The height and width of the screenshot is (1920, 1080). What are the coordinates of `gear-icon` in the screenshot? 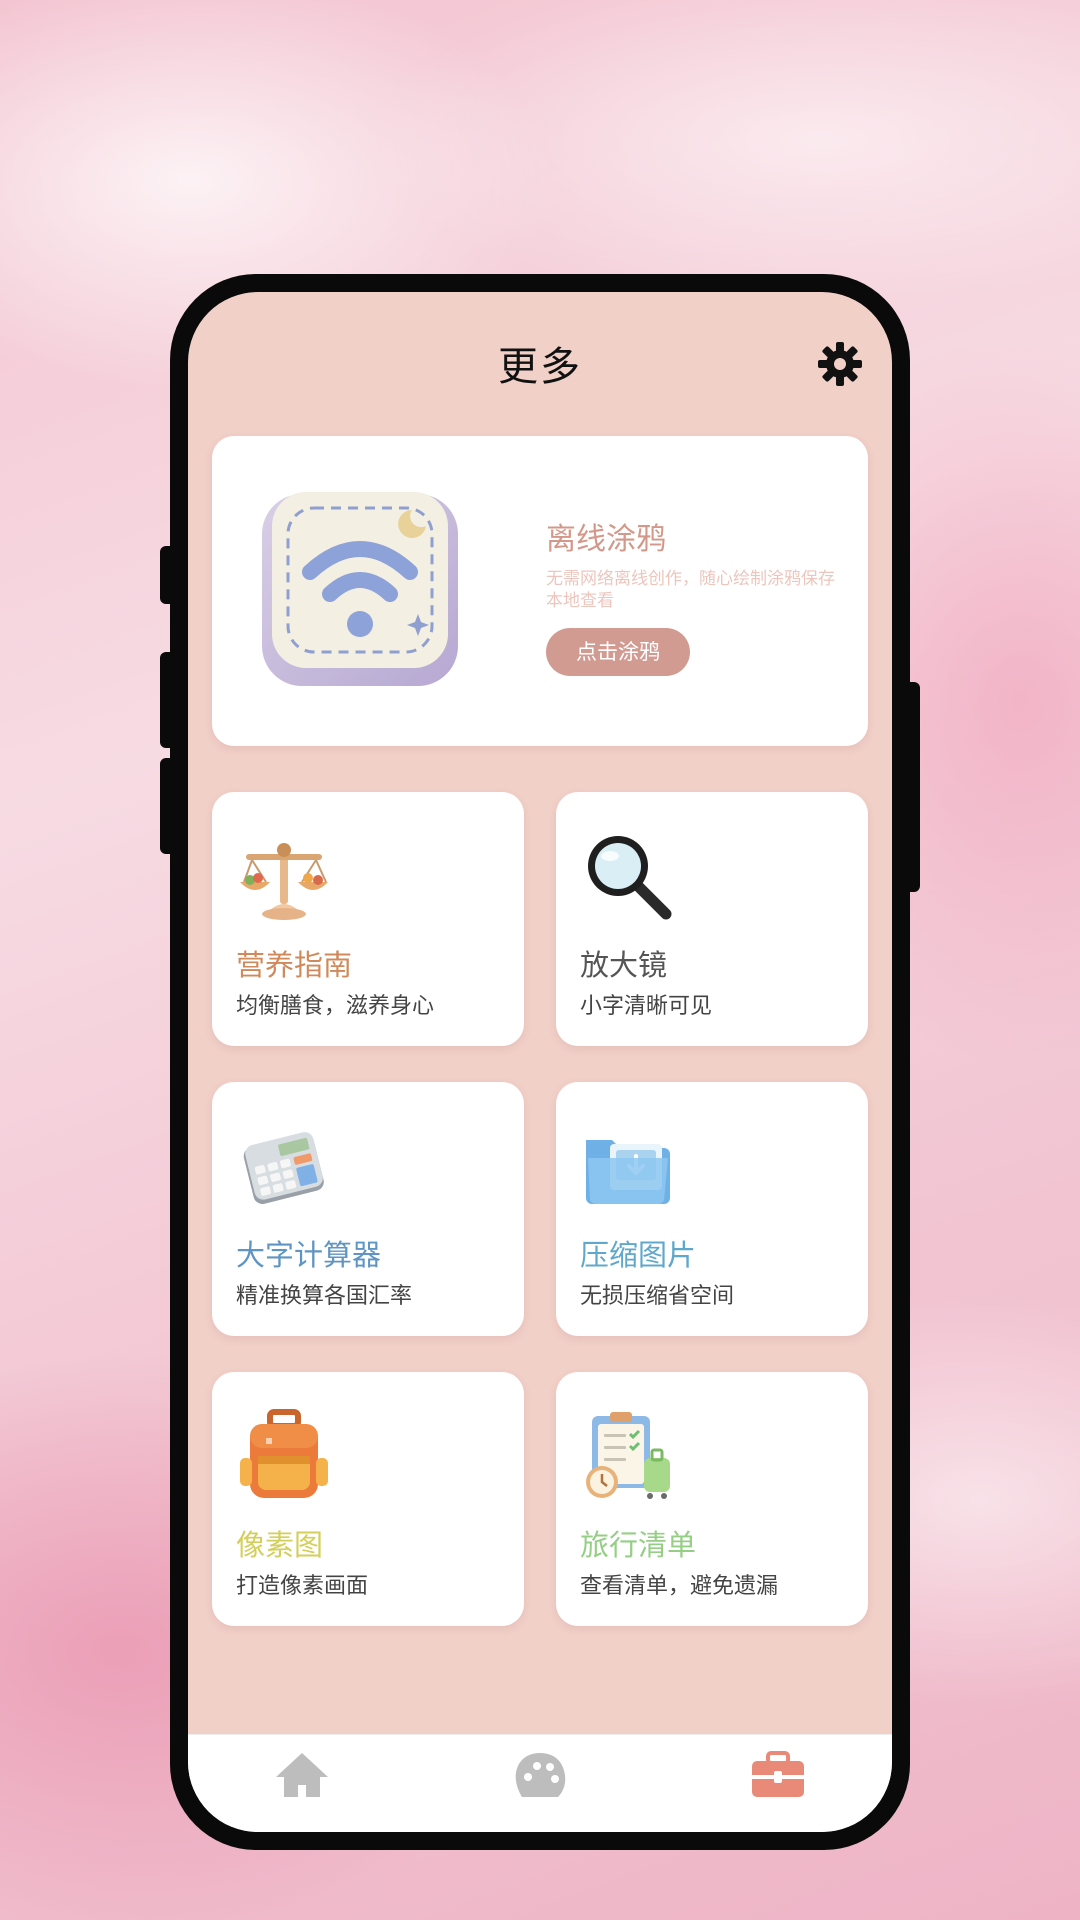 It's located at (840, 364).